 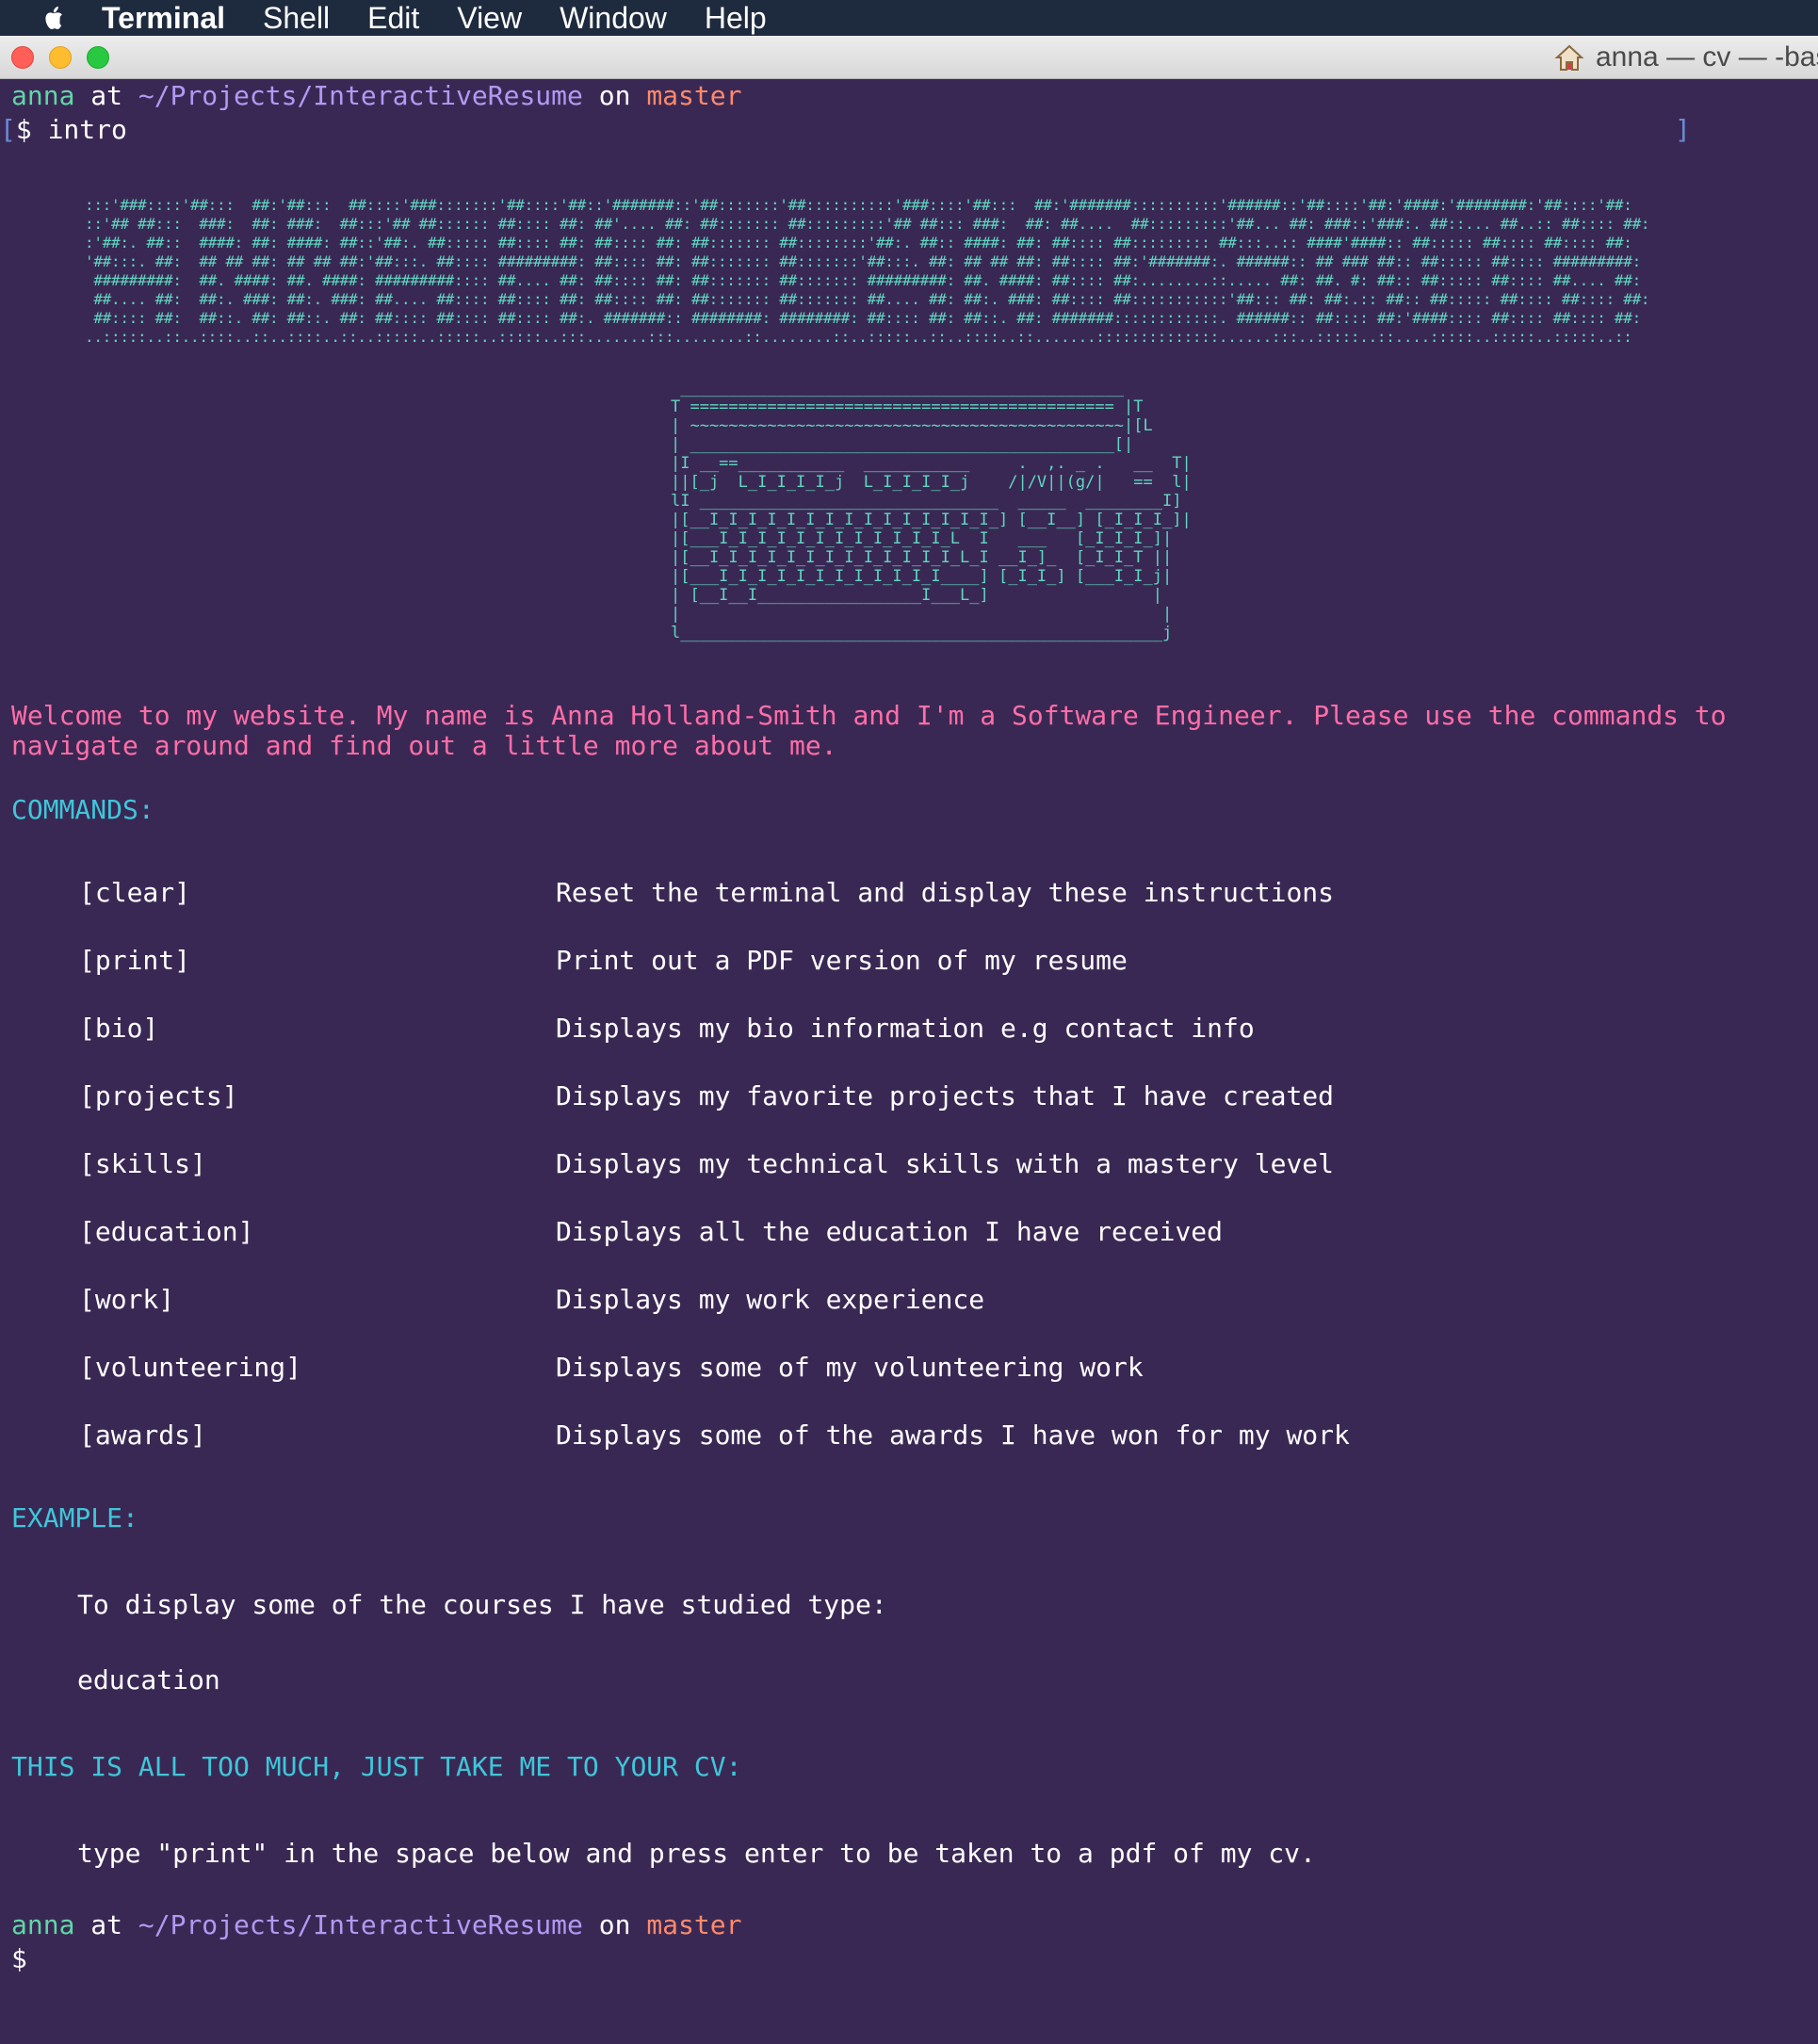 I want to click on prompt2-branch: master, so click(x=694, y=1924).